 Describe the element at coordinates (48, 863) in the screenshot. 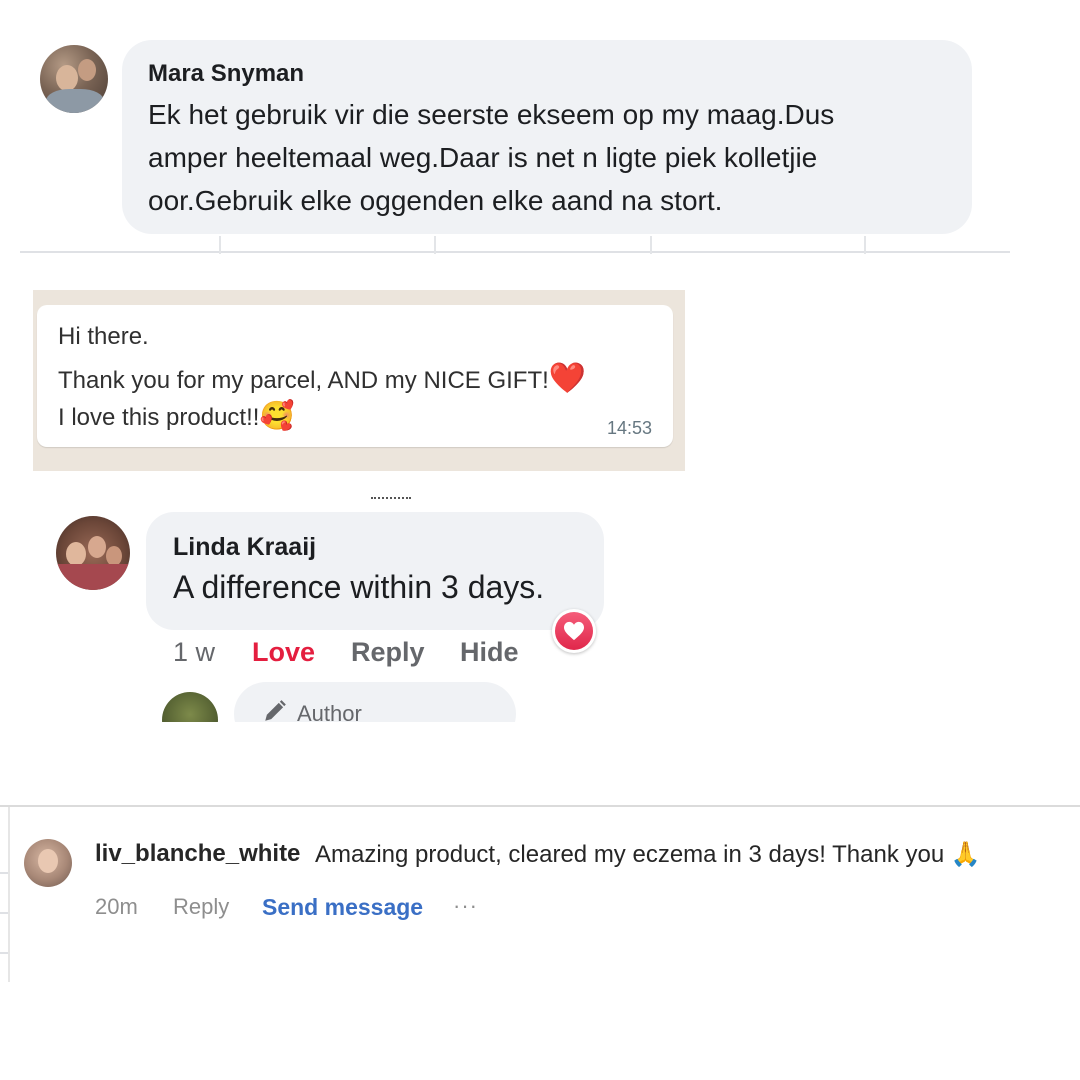

I see `liv-avatar` at that location.